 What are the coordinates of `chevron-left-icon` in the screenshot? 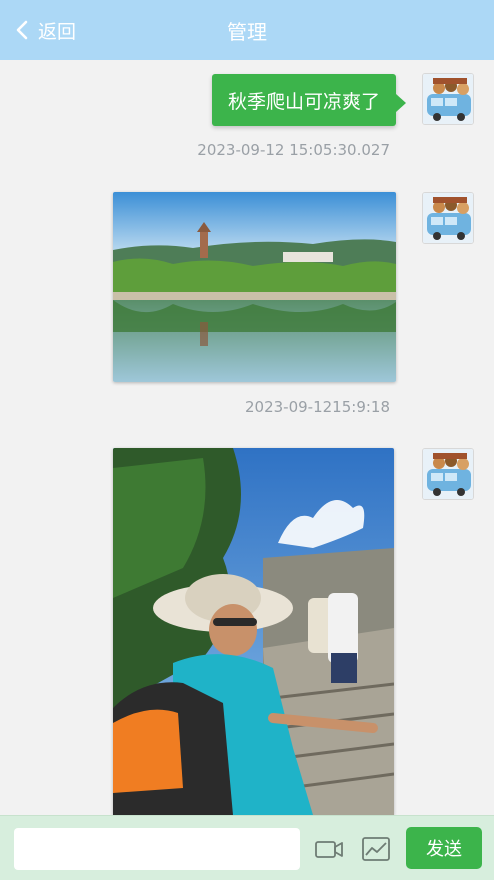 It's located at (22, 30).